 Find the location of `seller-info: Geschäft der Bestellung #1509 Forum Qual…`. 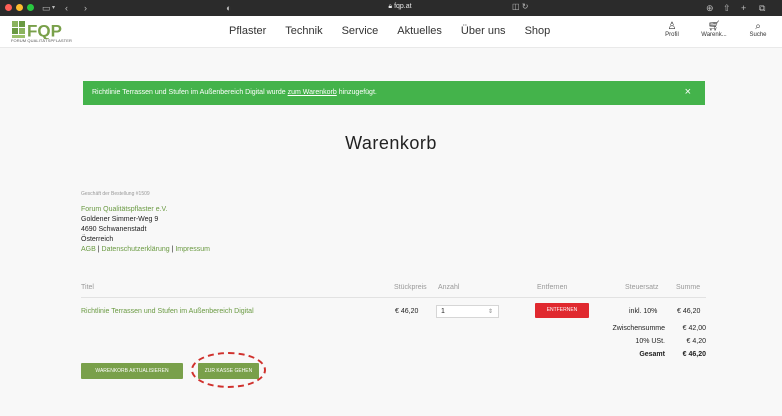

seller-info: Geschäft der Bestellung #1509 Forum Qual… is located at coordinates (145, 222).